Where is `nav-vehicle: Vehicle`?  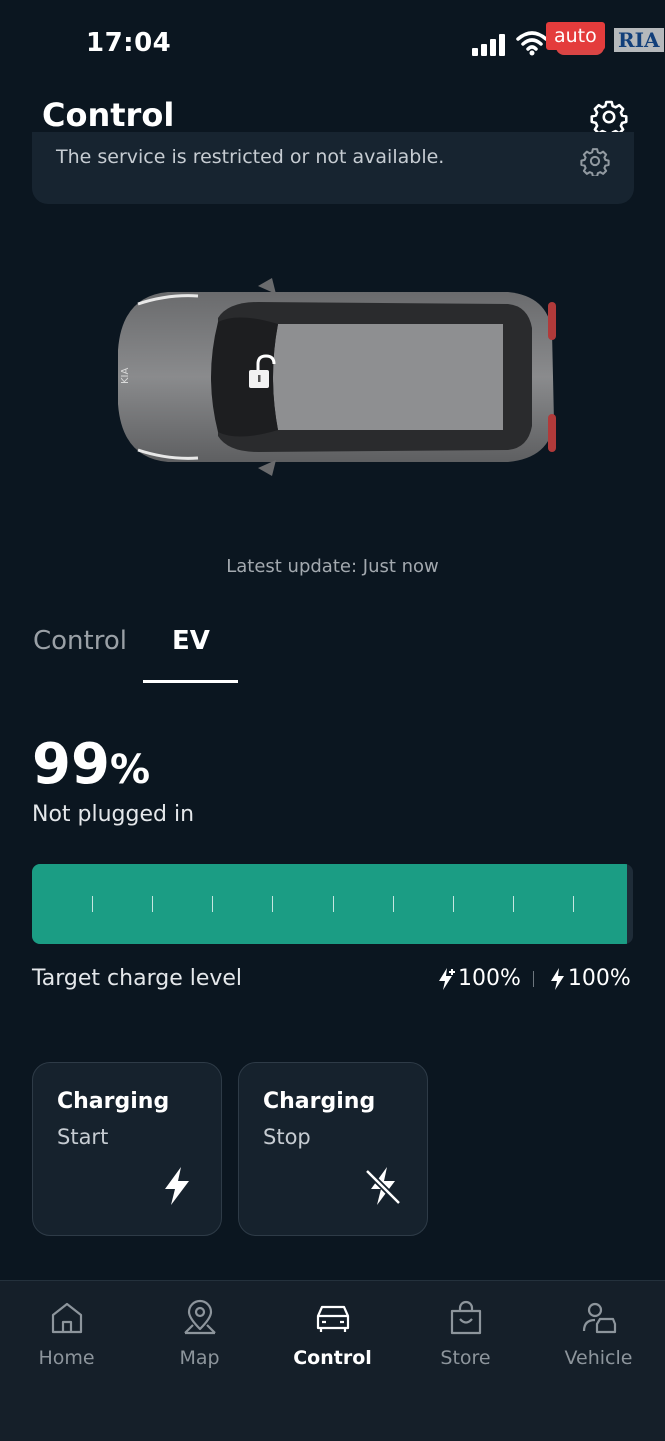
nav-vehicle: Vehicle is located at coordinates (598, 1334).